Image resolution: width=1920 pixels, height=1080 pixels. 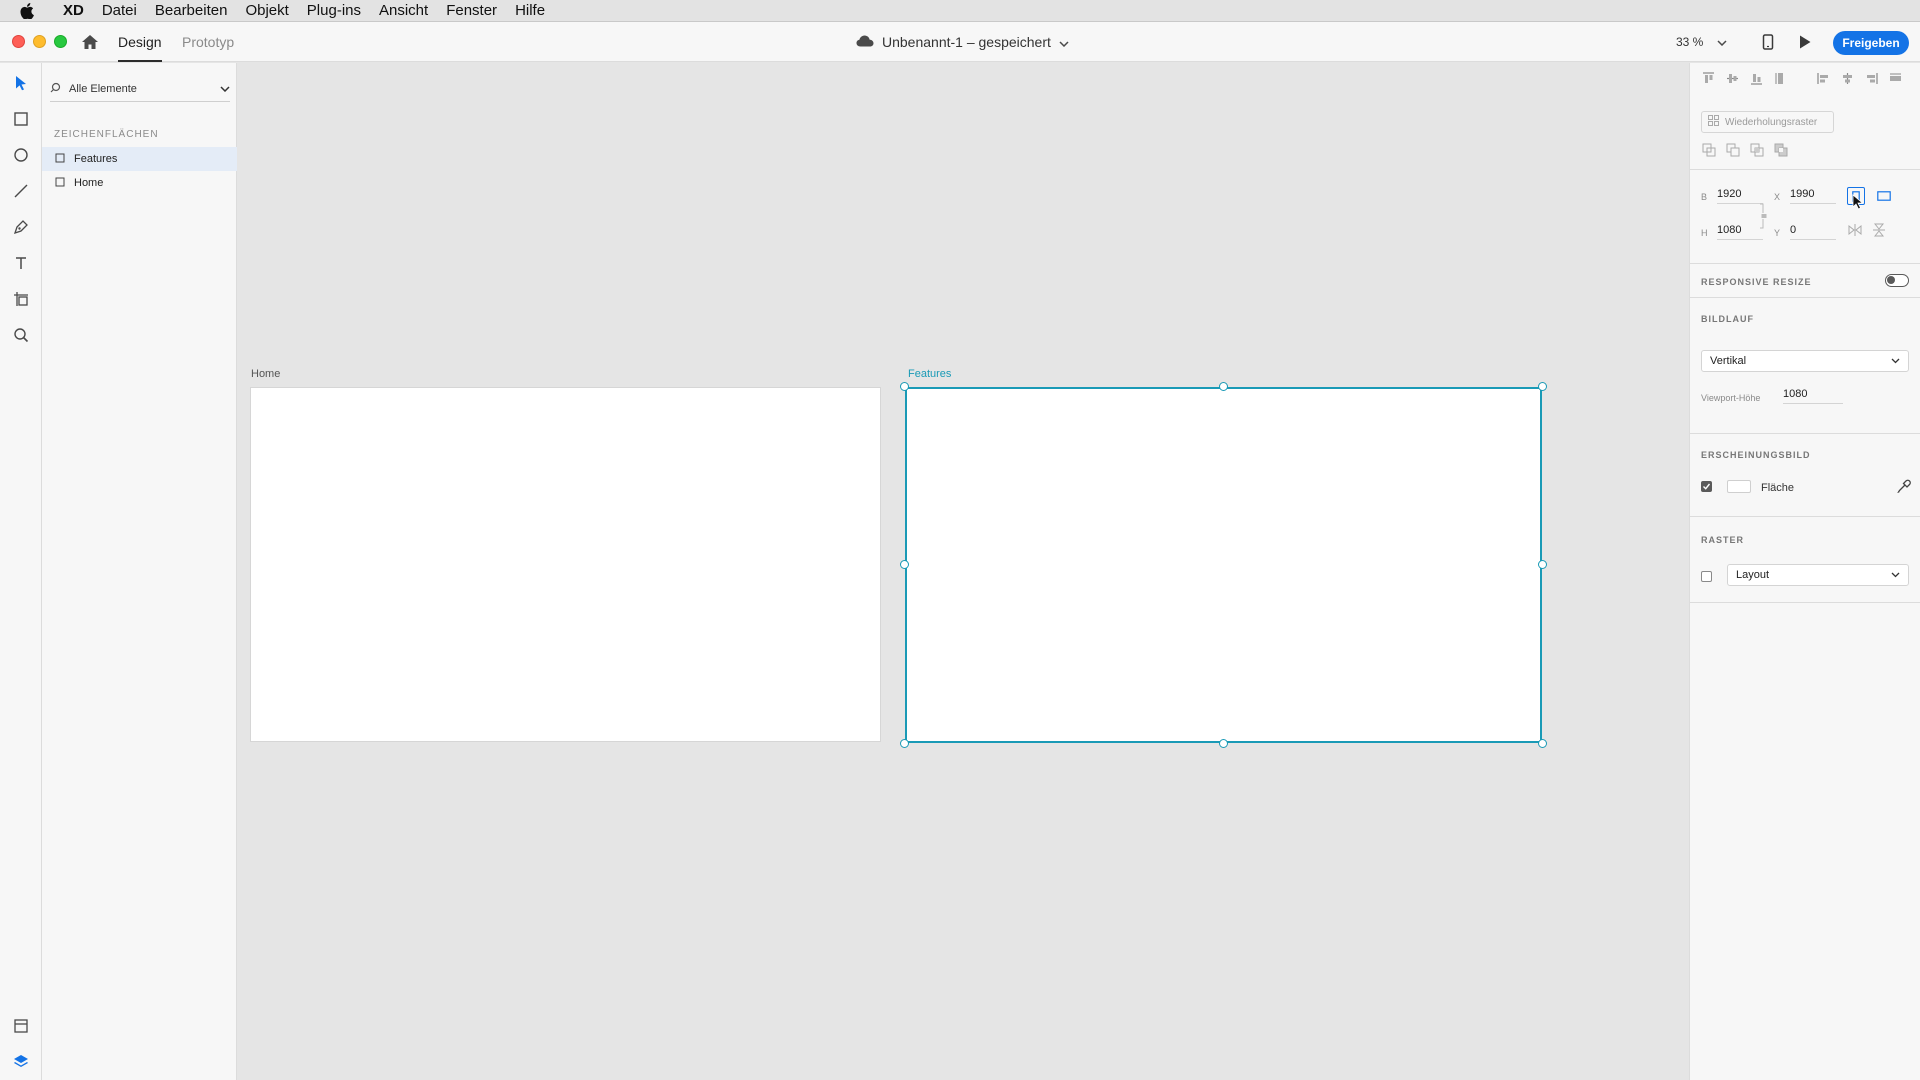 What do you see at coordinates (1871, 43) in the screenshot?
I see `share-button: Freigeben` at bounding box center [1871, 43].